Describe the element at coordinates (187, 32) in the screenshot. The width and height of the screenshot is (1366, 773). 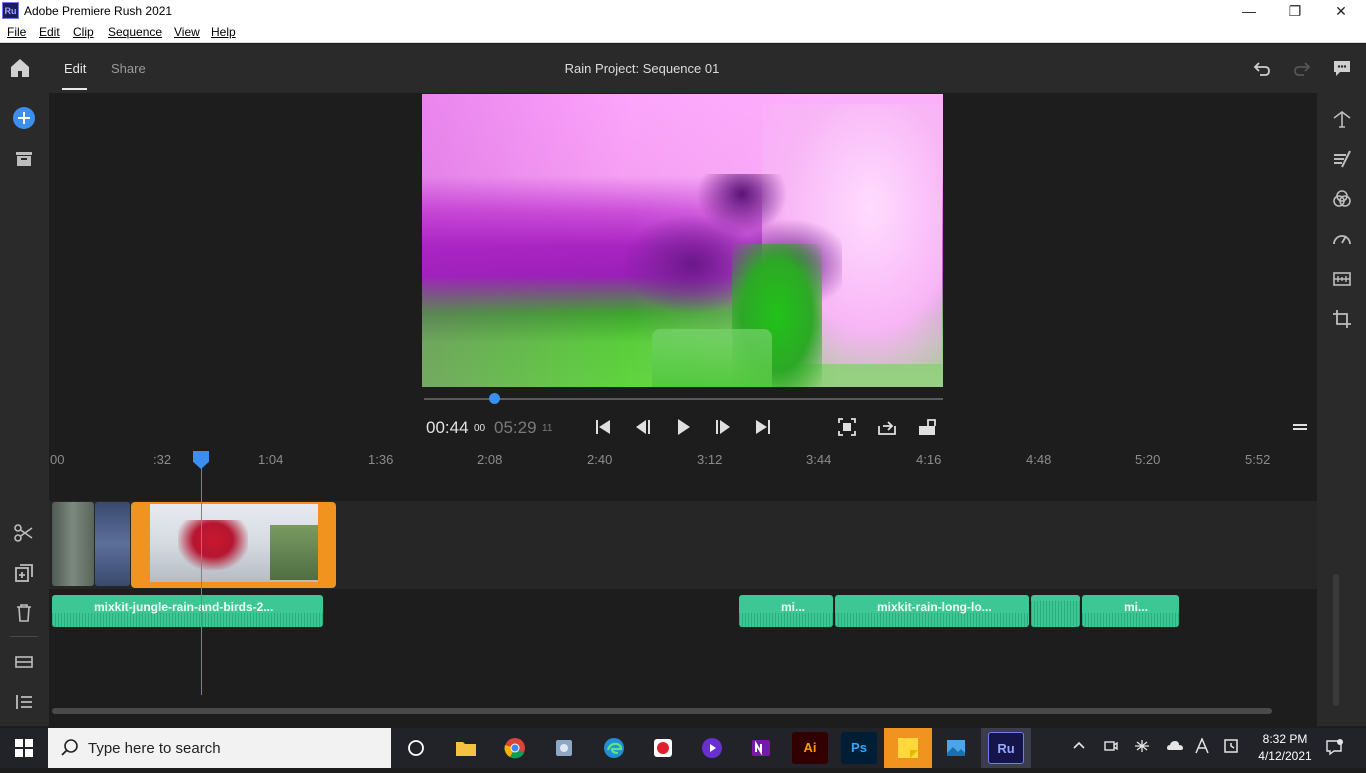
I see `menu-view: View` at that location.